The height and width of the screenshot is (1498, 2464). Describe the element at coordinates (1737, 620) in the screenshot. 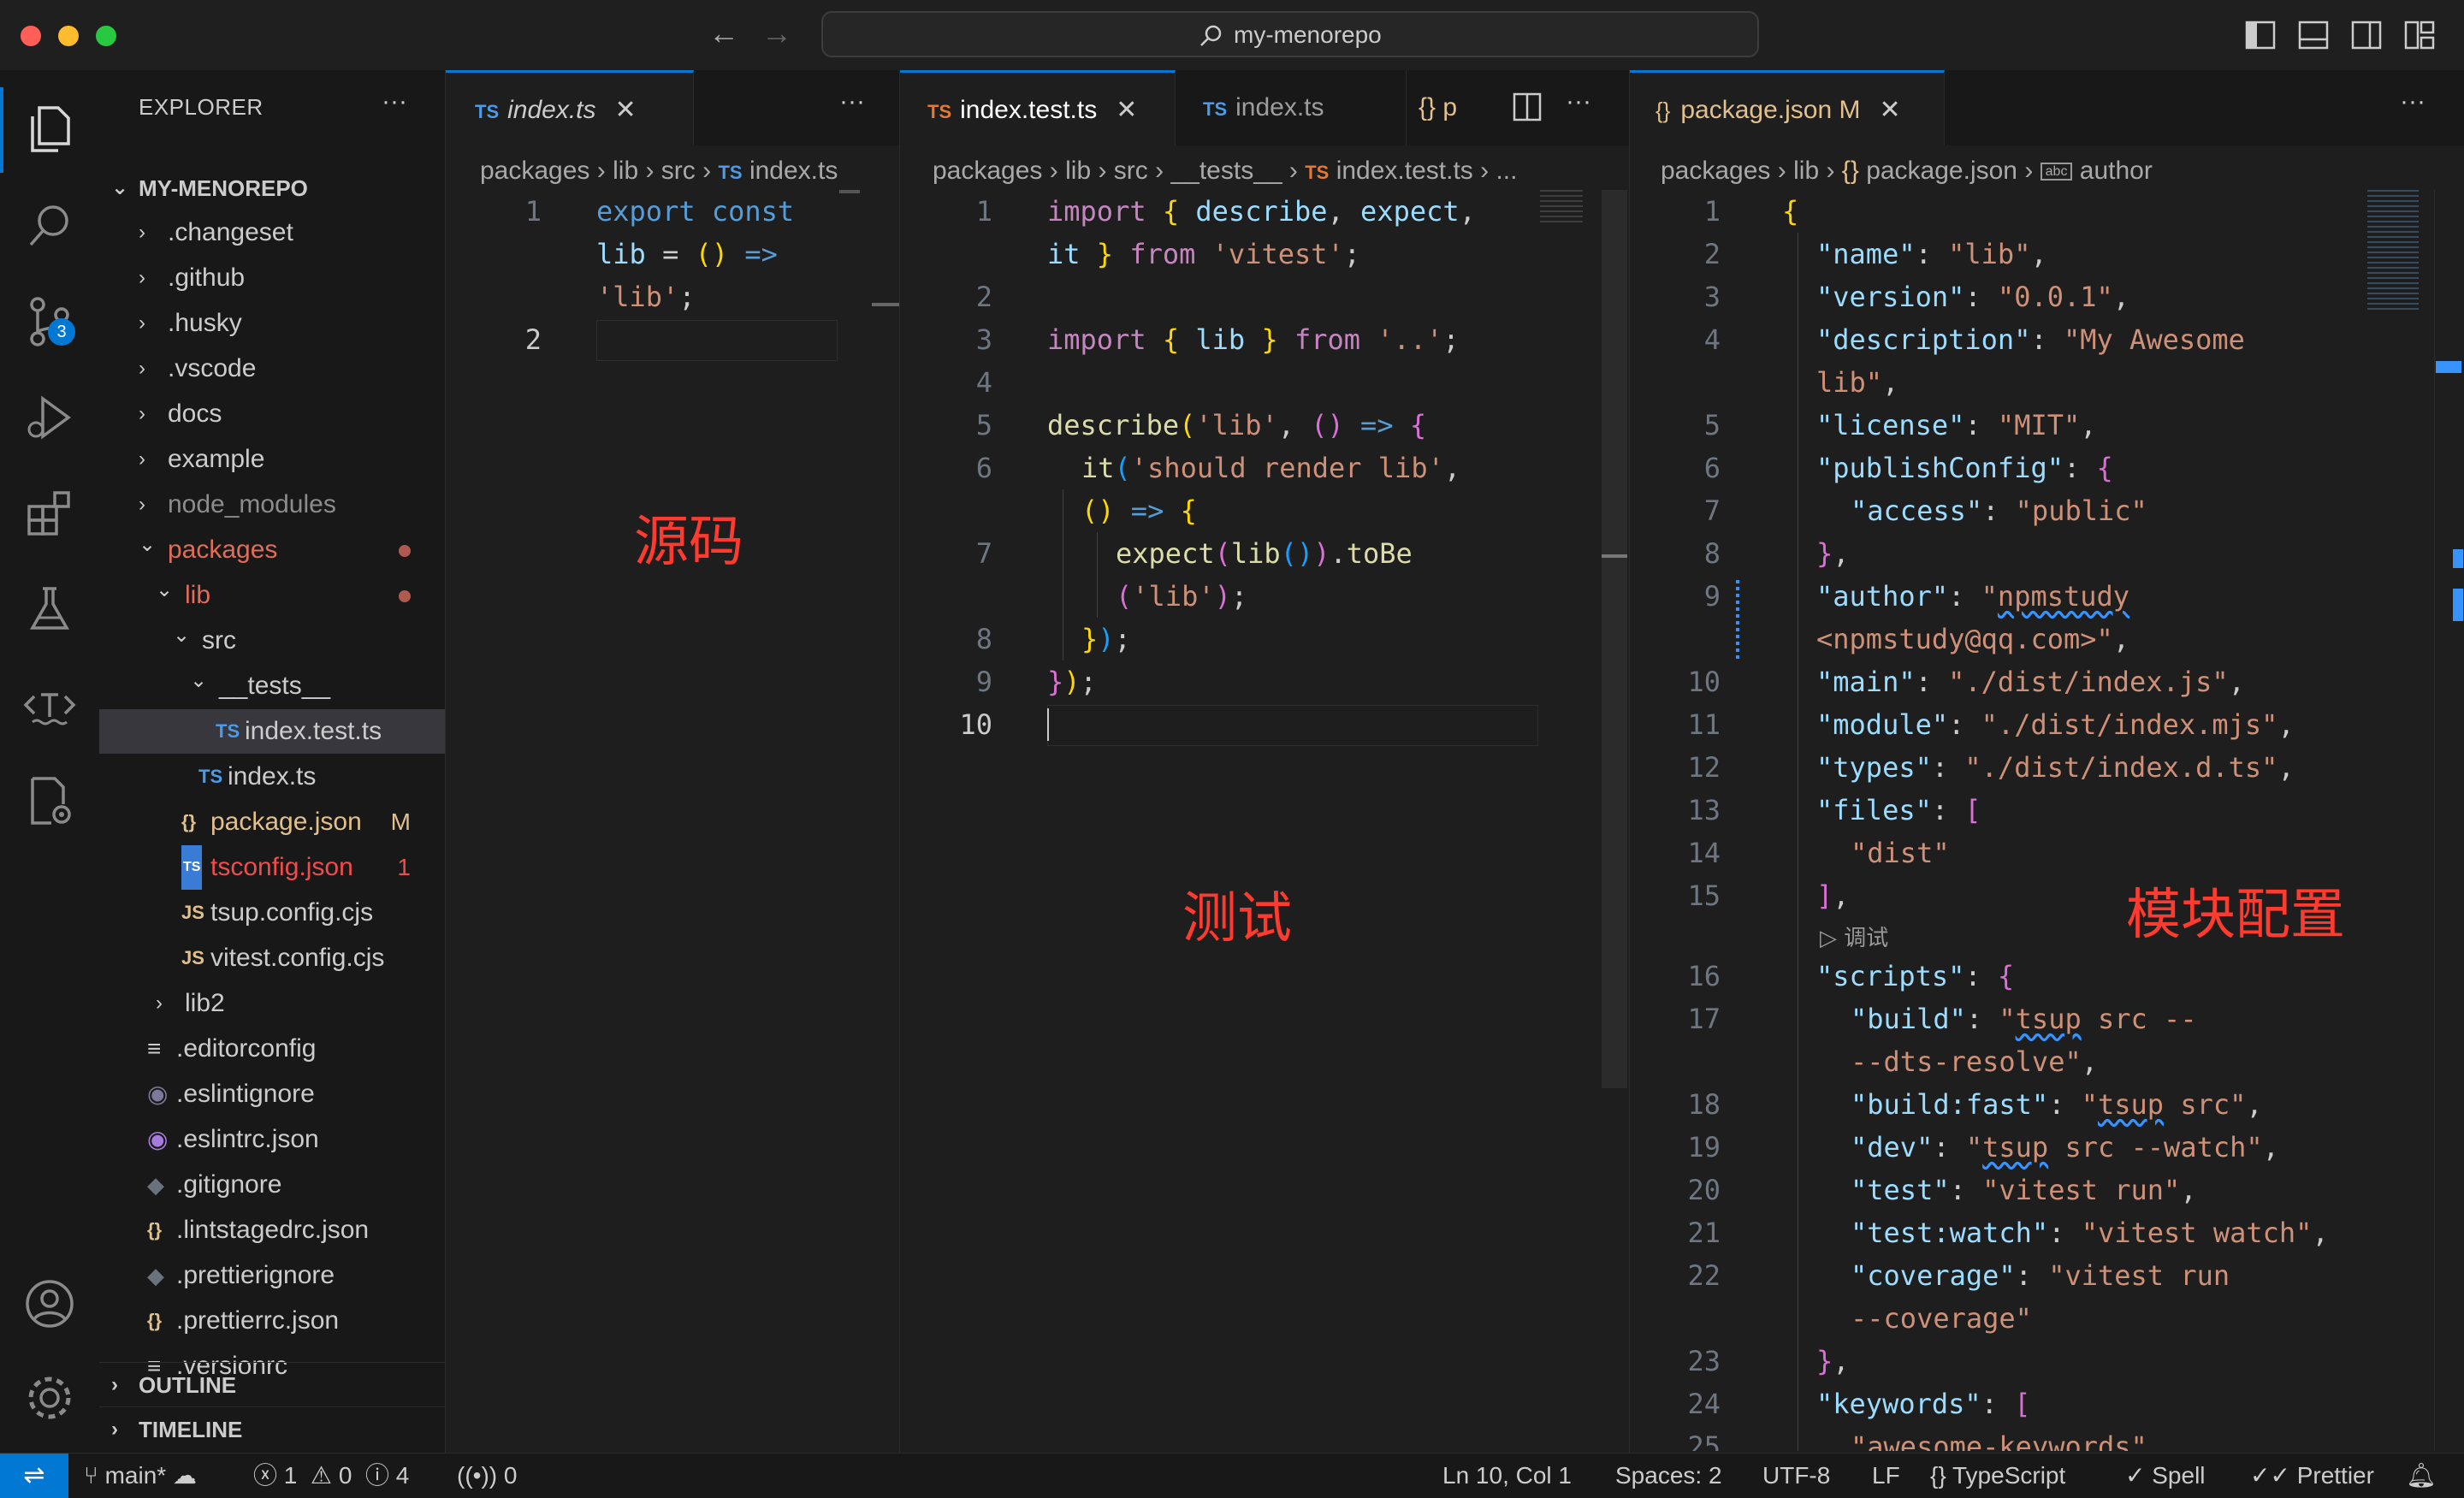

I see `dirty-diff-gutter` at that location.